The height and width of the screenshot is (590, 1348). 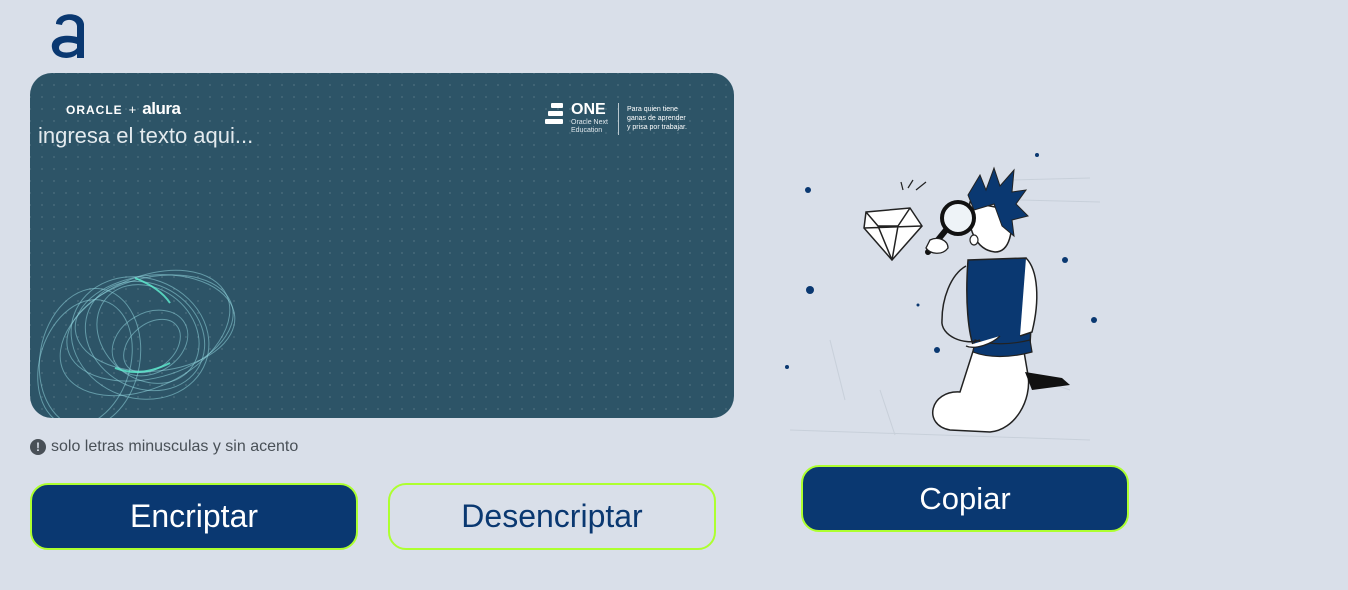 I want to click on one-subtitle-line2: Education, so click(x=587, y=130).